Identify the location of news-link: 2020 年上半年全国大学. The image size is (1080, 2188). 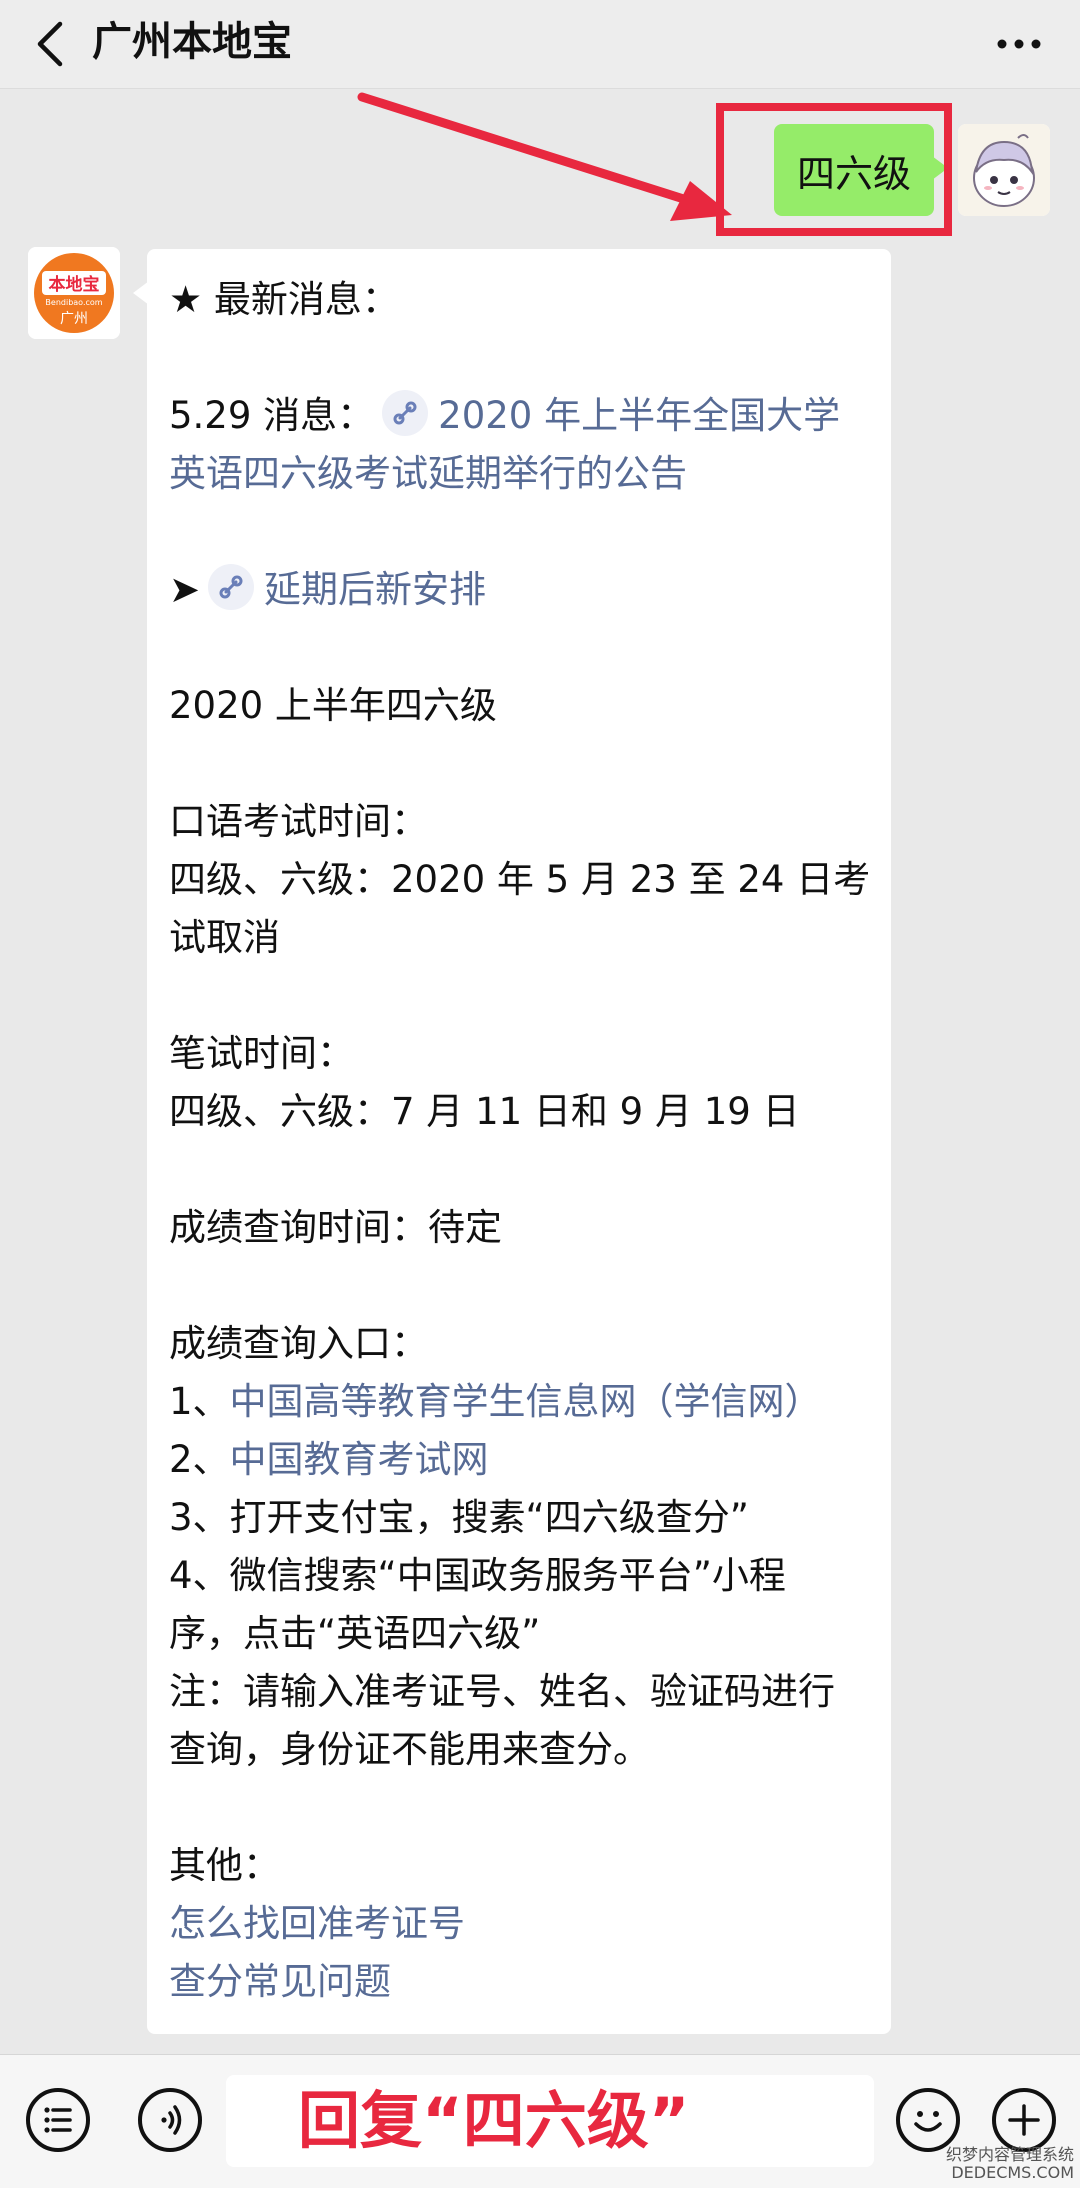
(639, 415).